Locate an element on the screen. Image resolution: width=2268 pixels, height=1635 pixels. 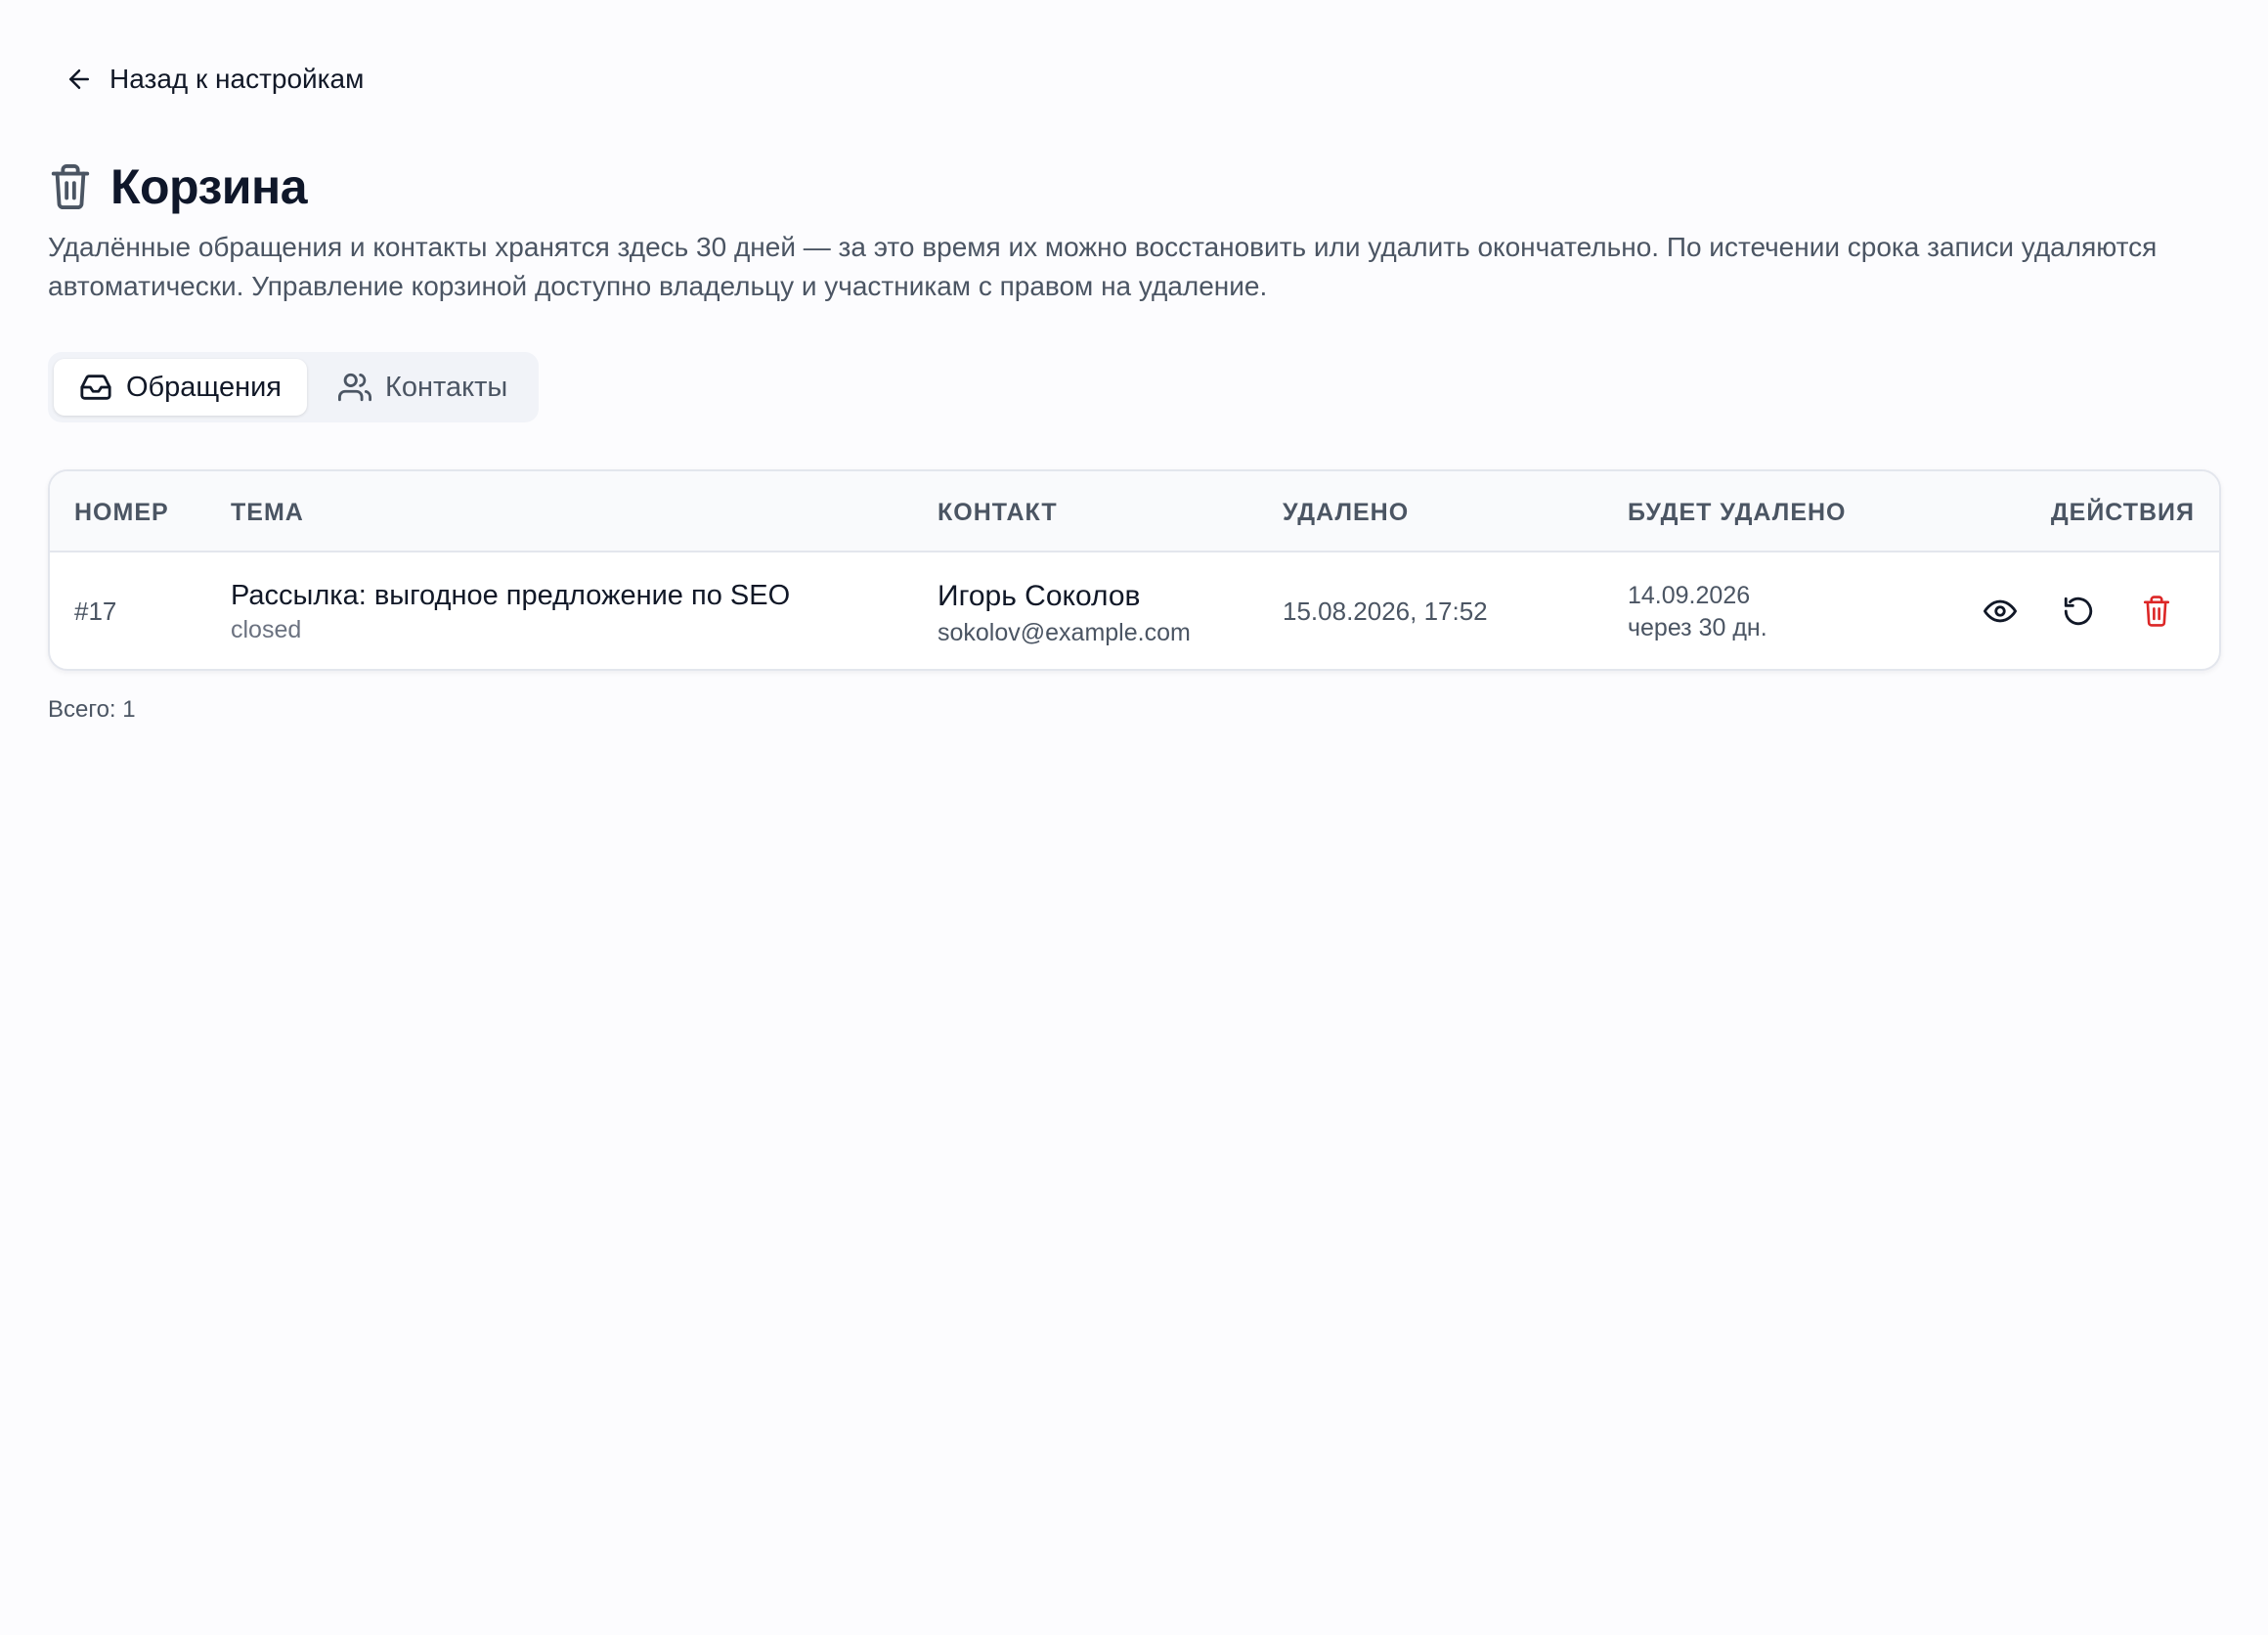
restore-button is located at coordinates (2078, 611).